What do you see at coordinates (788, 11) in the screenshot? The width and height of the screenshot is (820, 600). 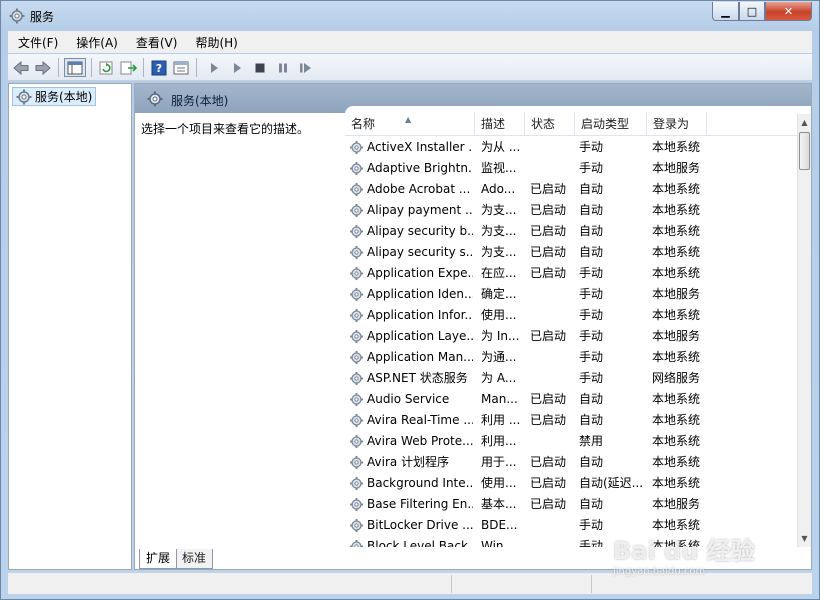 I see `close-button: ✕` at bounding box center [788, 11].